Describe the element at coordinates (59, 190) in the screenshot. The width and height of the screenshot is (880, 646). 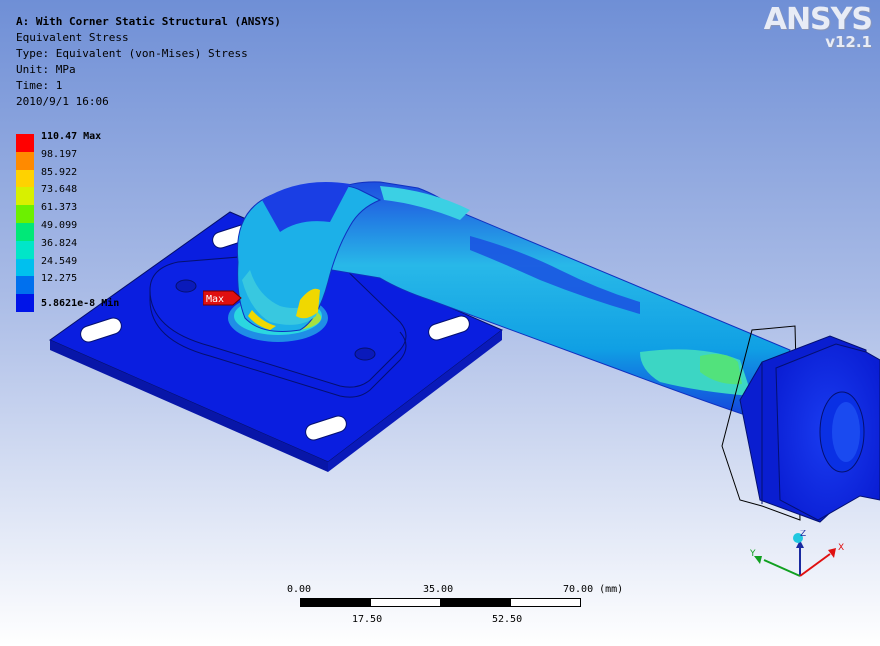
I see `legend-label: 73.648` at that location.